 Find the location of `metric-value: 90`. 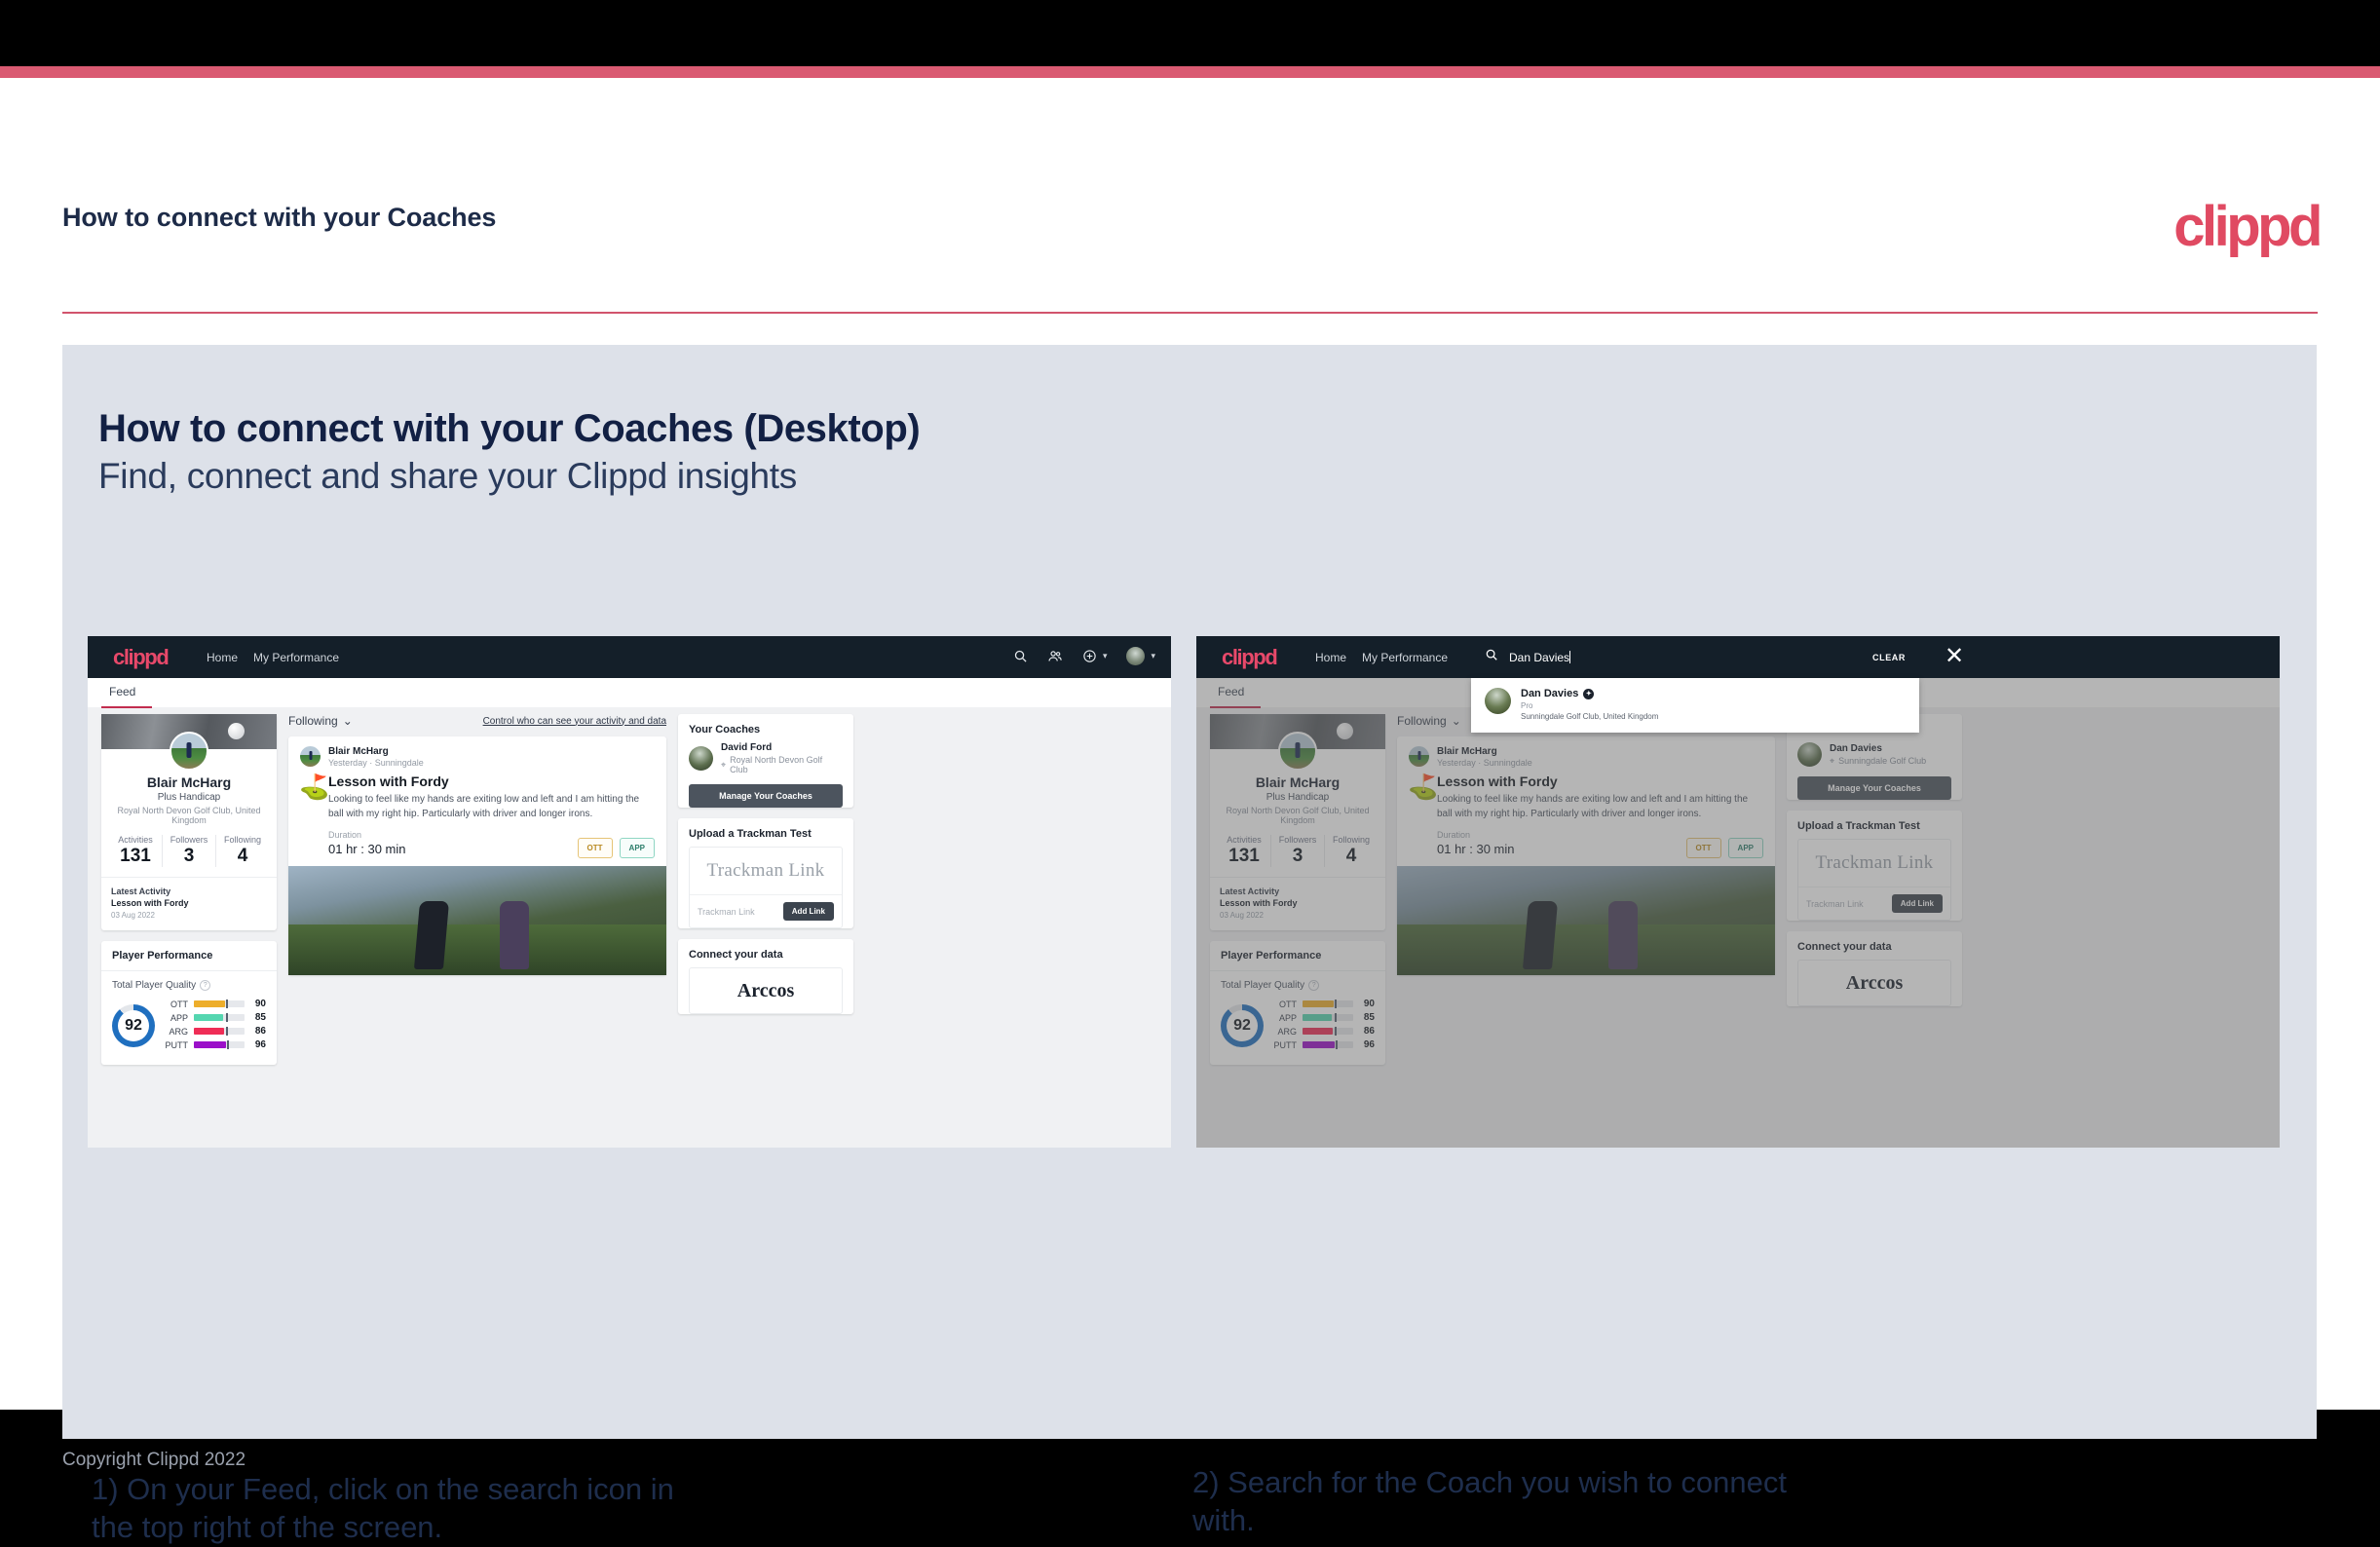

metric-value: 90 is located at coordinates (260, 1004).